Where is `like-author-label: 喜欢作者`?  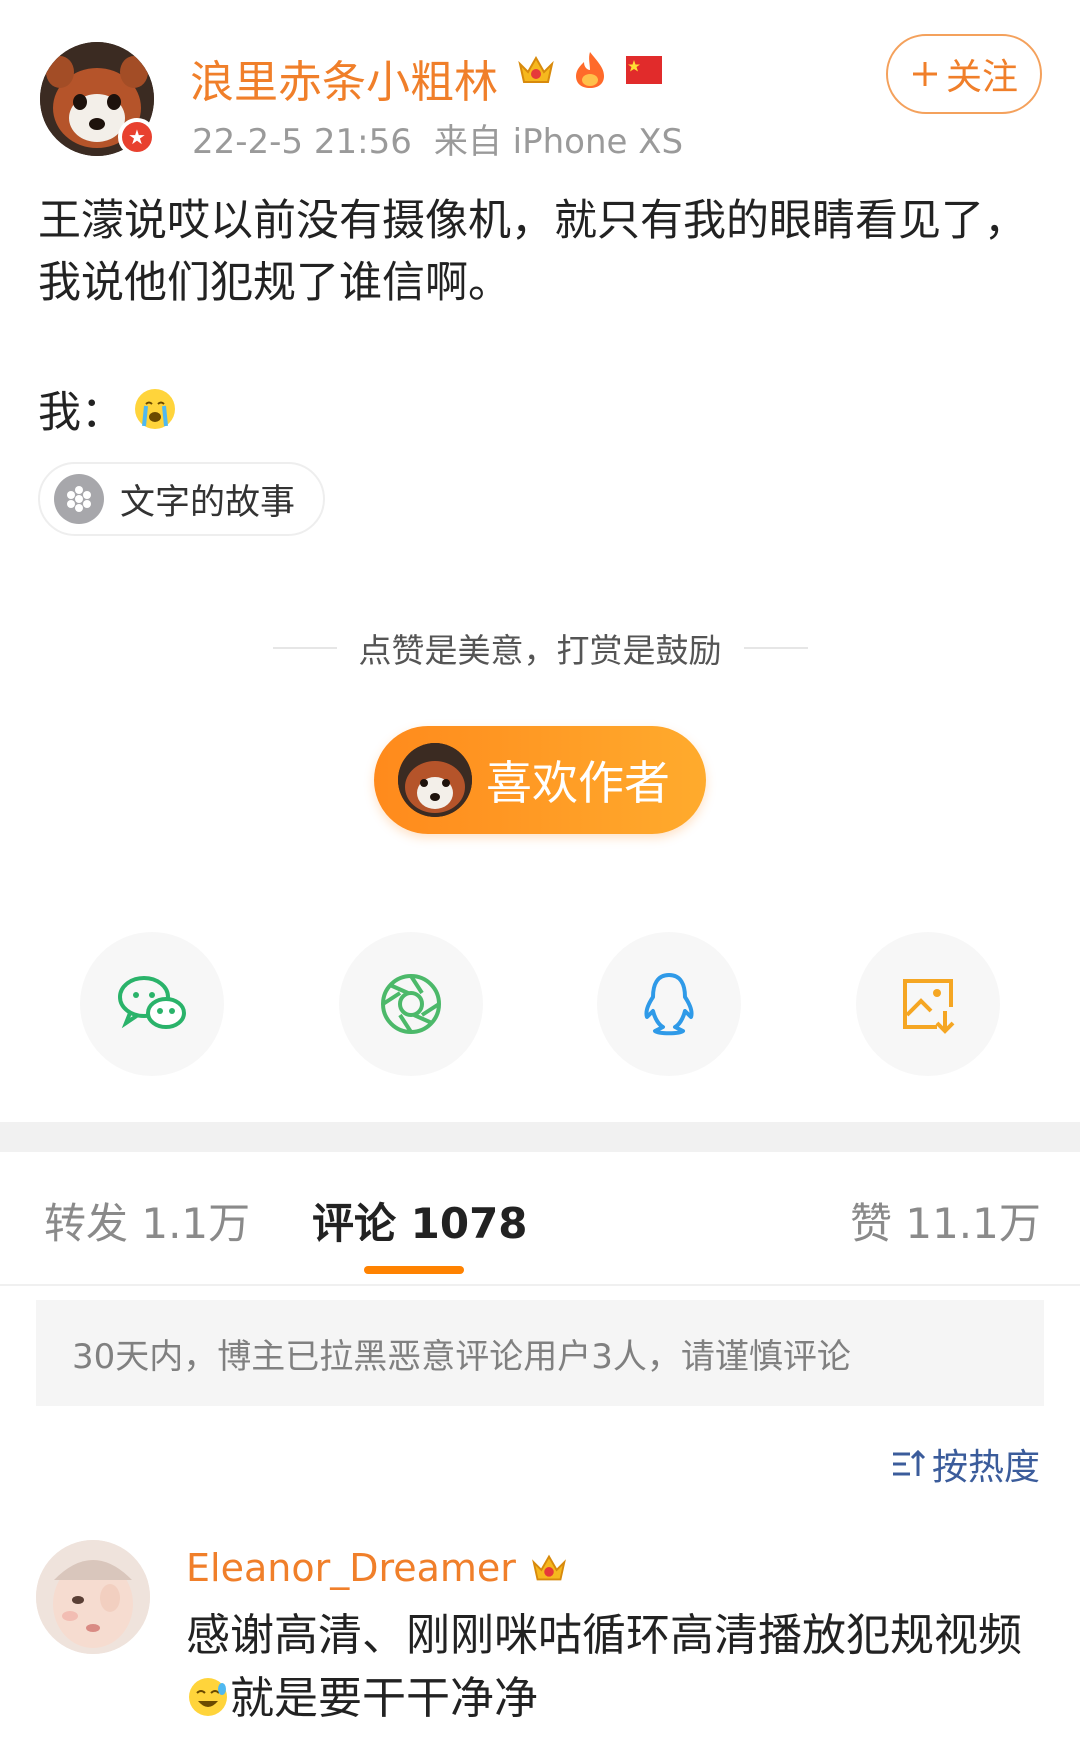
like-author-label: 喜欢作者 is located at coordinates (578, 783).